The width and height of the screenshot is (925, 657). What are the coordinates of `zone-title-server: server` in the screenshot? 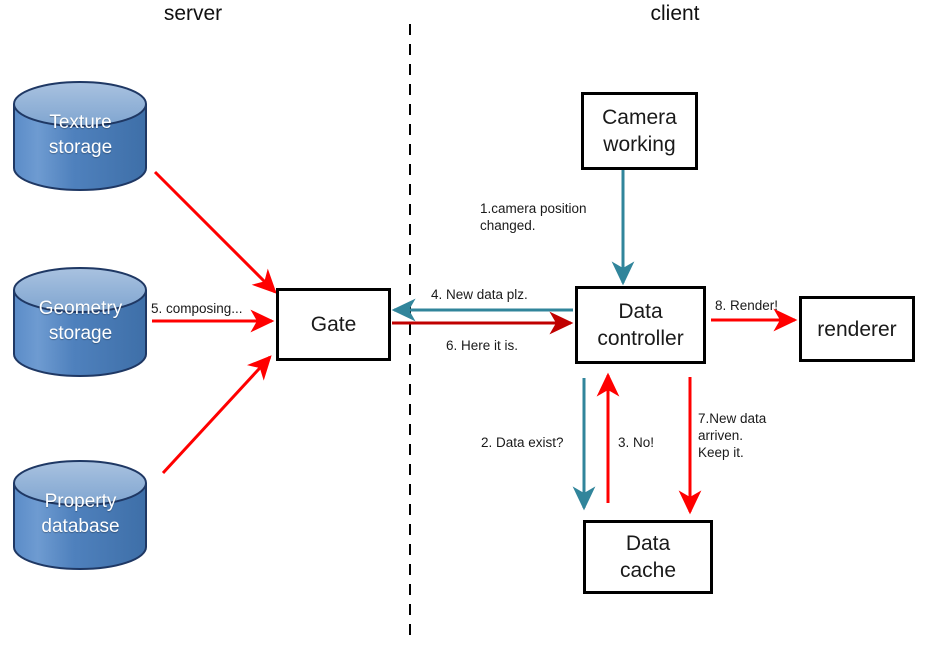 It's located at (193, 13).